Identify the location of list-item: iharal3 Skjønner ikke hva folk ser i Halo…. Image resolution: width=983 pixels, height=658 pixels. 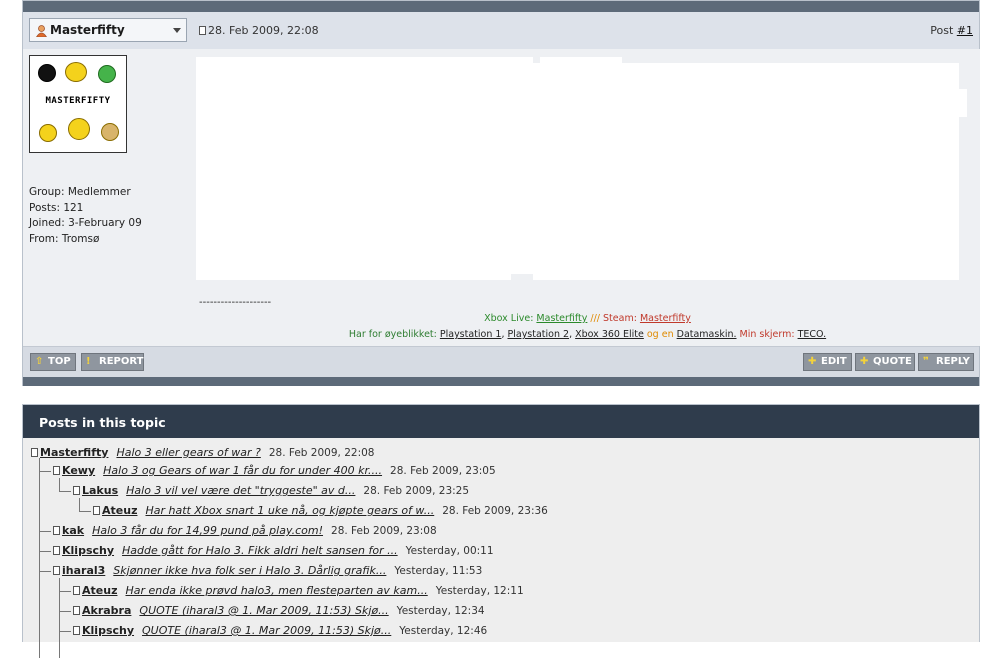
(267, 574).